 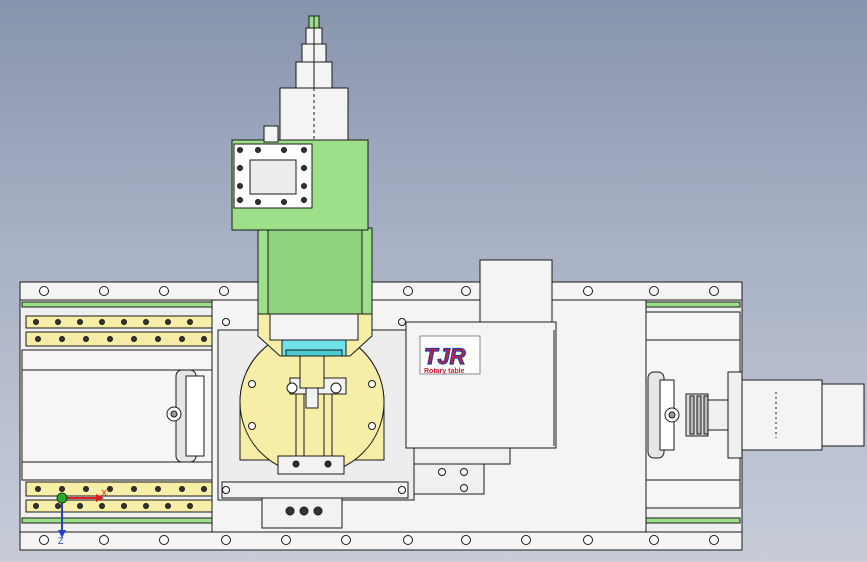 What do you see at coordinates (104, 493) in the screenshot?
I see `triad-x-label: X` at bounding box center [104, 493].